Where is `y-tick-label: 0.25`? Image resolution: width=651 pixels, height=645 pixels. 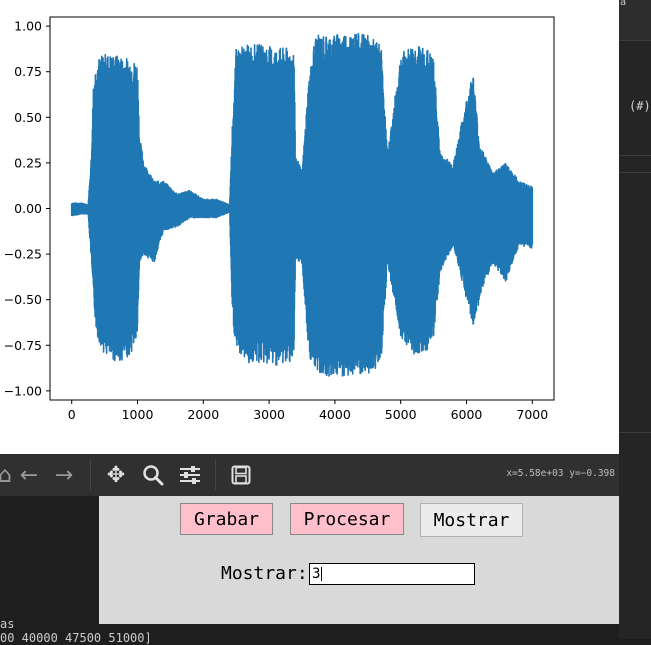 y-tick-label: 0.25 is located at coordinates (28, 162).